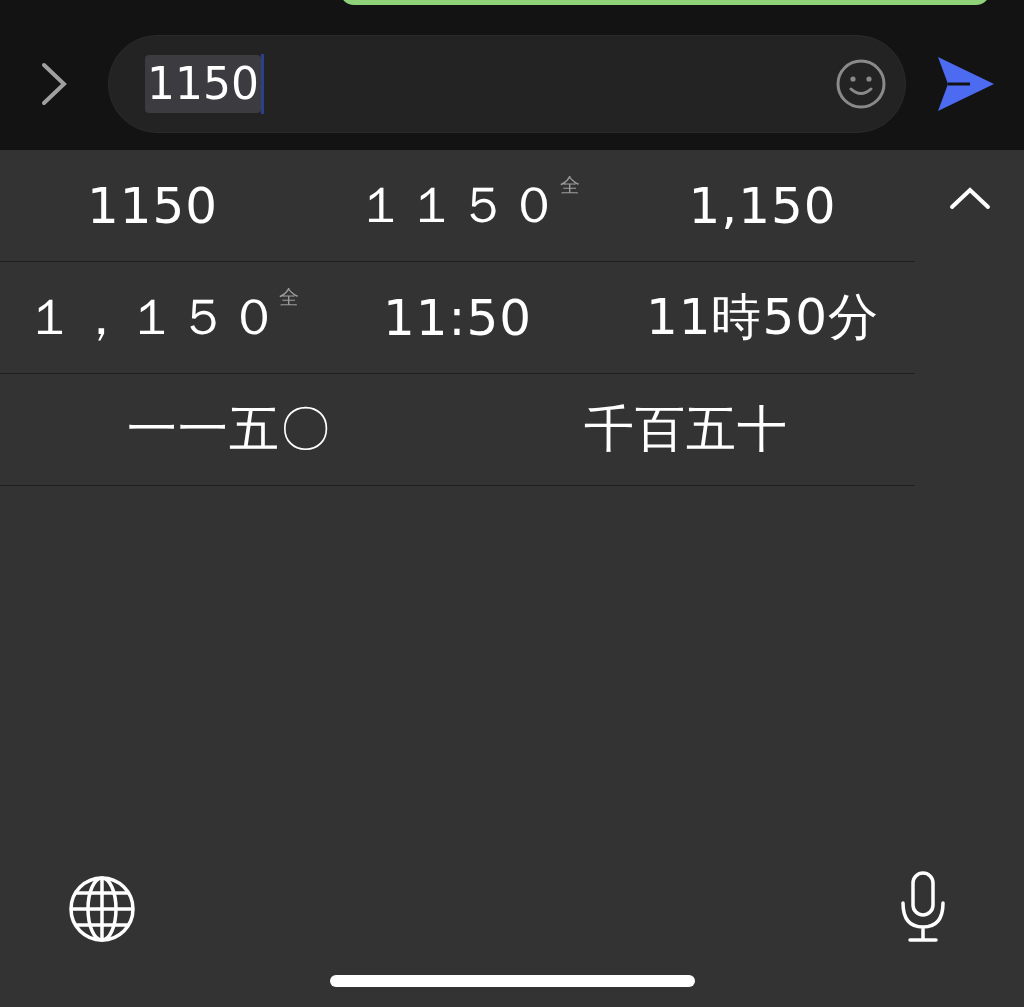 This screenshot has height=1007, width=1024. Describe the element at coordinates (54, 84) in the screenshot. I see `chevron-right-icon` at that location.